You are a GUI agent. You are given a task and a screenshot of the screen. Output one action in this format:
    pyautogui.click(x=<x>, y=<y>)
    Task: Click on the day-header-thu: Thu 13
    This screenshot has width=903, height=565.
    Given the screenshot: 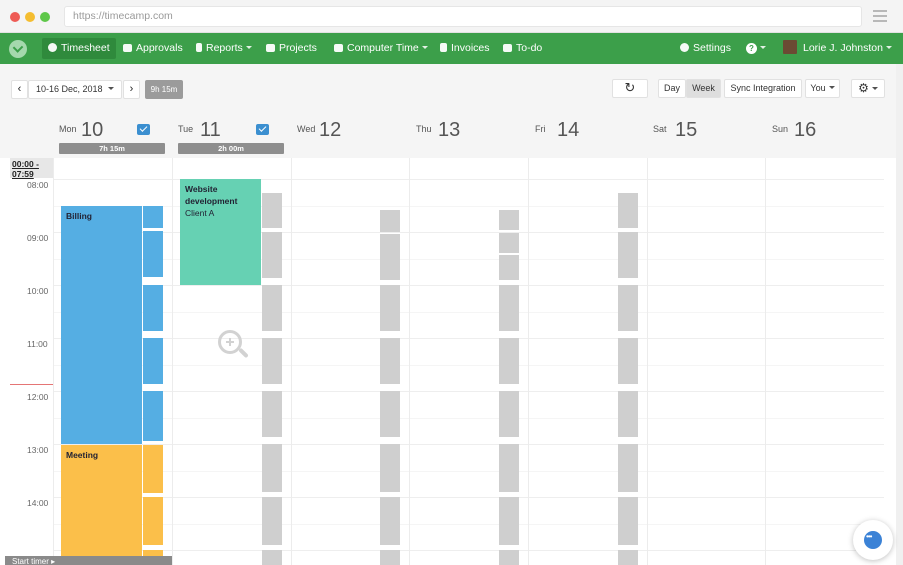 What is the action you would take?
    pyautogui.click(x=470, y=136)
    